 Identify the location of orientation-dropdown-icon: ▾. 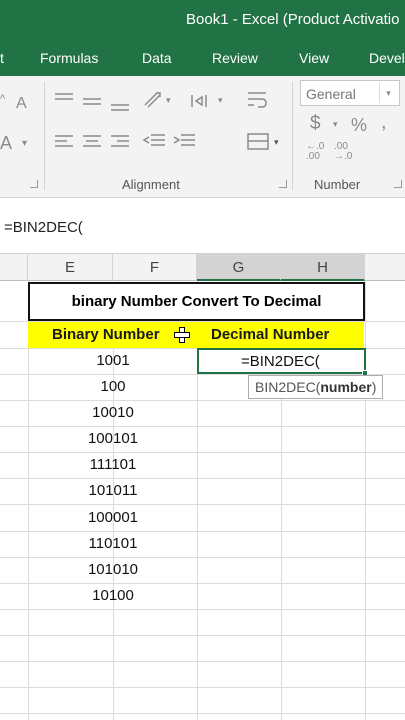
(168, 100).